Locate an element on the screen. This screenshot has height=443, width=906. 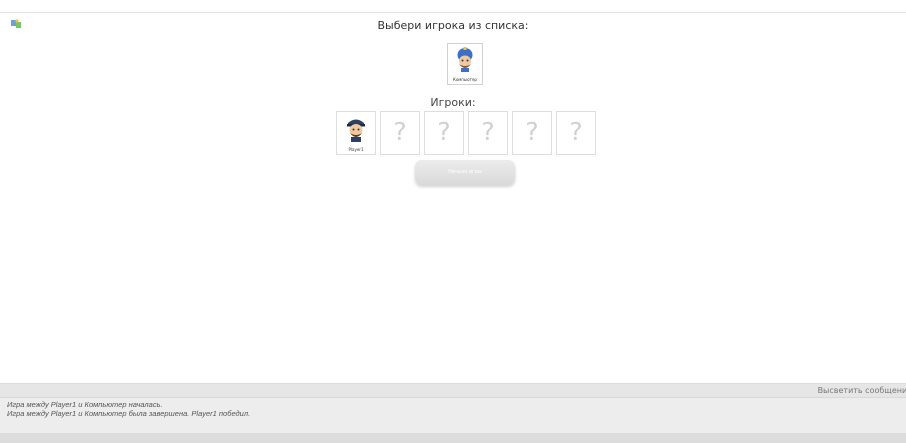
chat-input-bar is located at coordinates (453, 438).